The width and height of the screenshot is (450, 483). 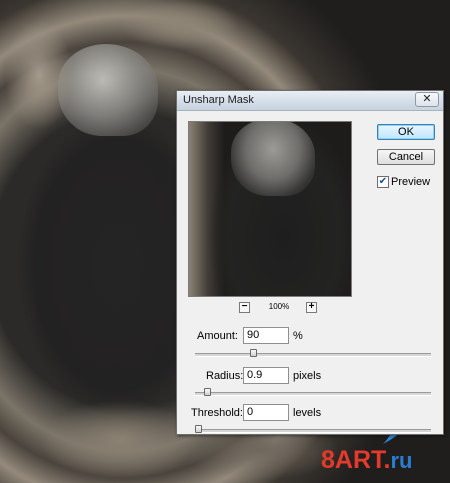 I want to click on radius-input: 0.9, so click(x=266, y=375).